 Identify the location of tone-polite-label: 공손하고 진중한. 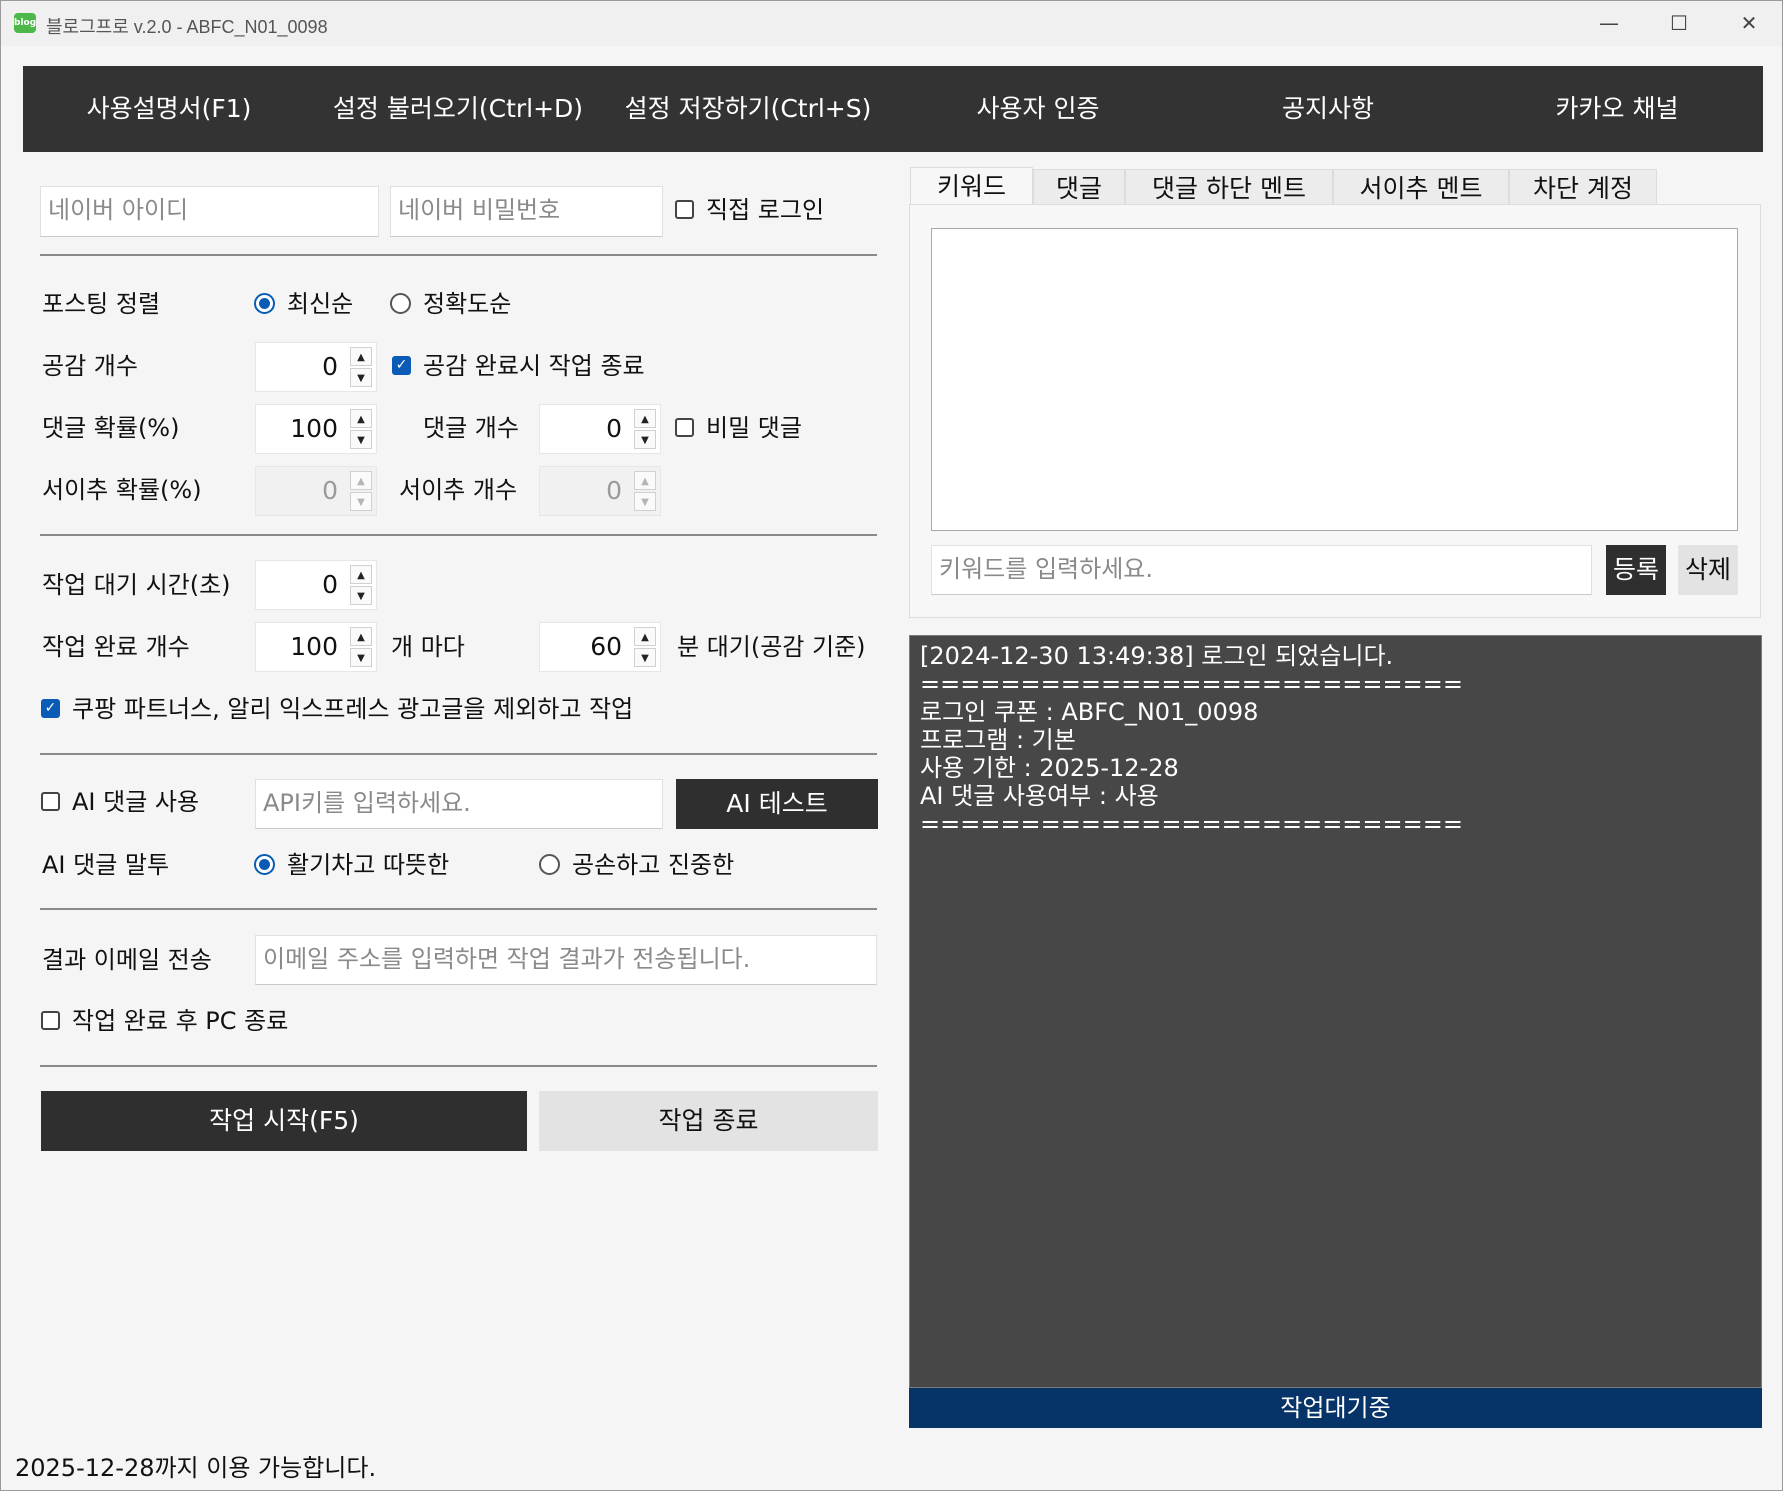
(653, 865).